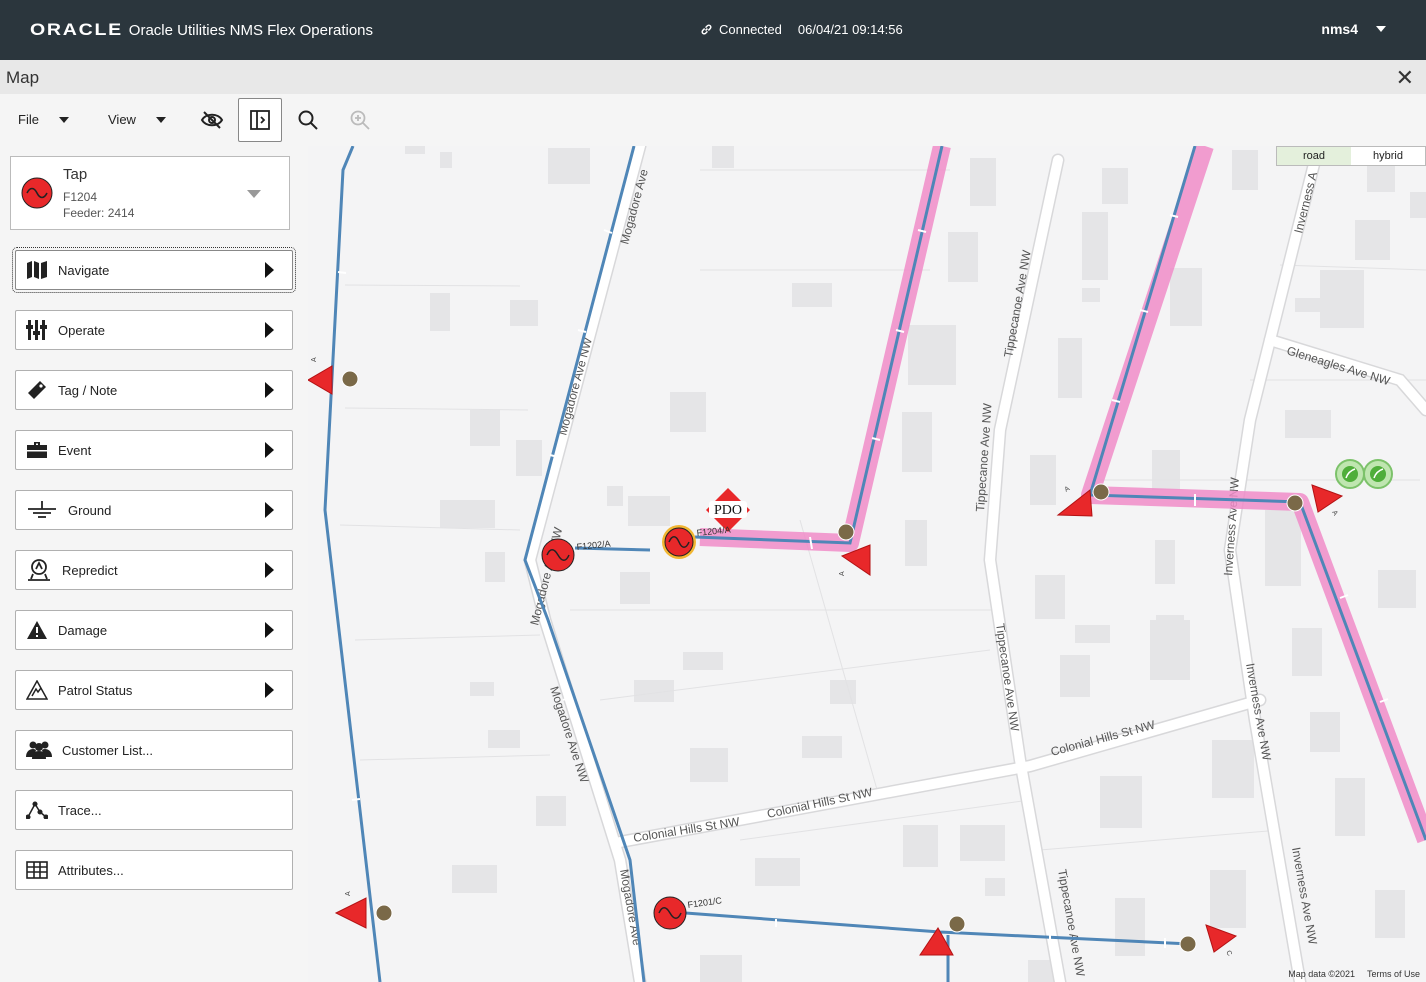  I want to click on operate-button: Operate, so click(154, 330).